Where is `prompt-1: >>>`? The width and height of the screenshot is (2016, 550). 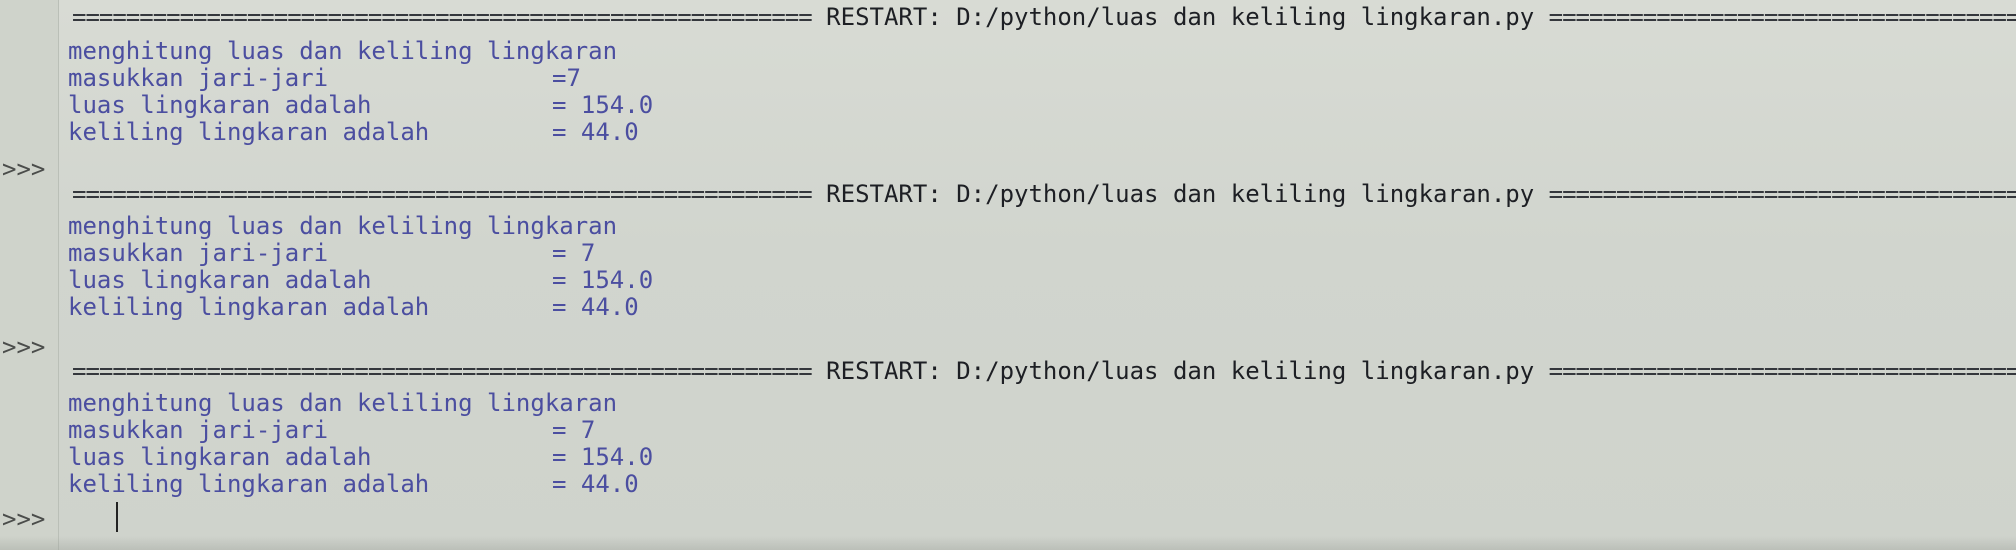 prompt-1: >>> is located at coordinates (24, 169).